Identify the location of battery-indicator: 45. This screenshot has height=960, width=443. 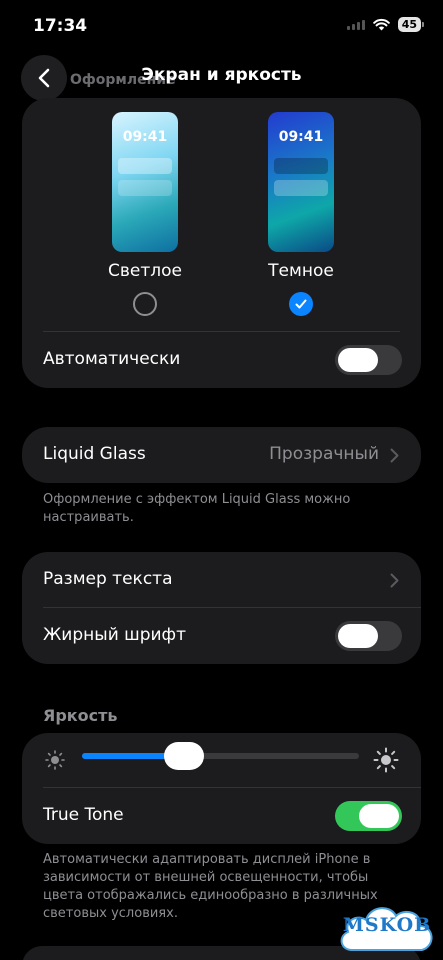
(411, 24).